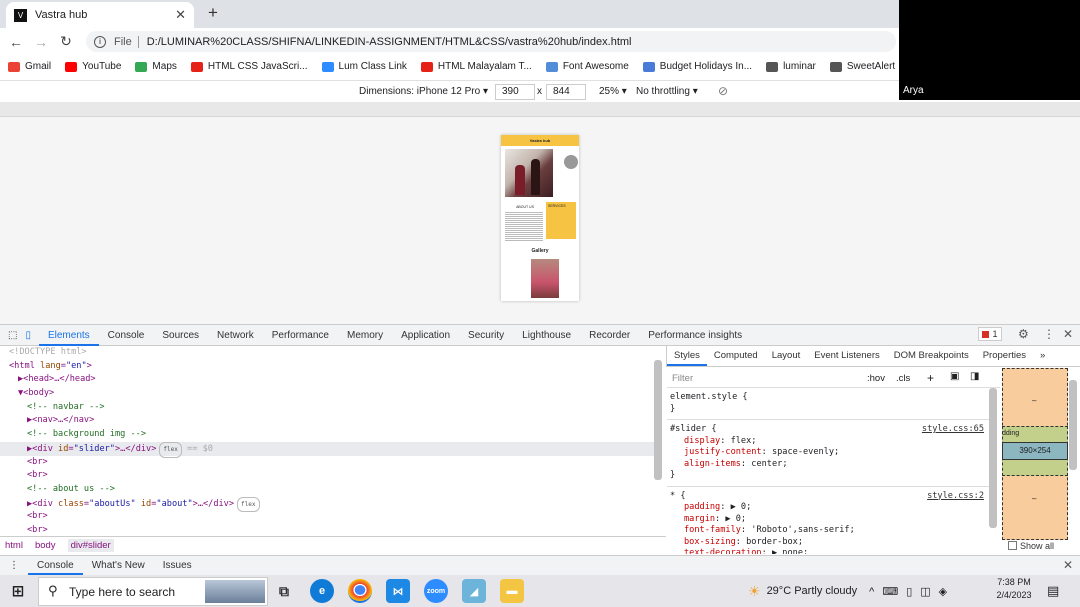 The height and width of the screenshot is (607, 1080). Describe the element at coordinates (331, 367) in the screenshot. I see `dom-node-line: <html lang="en">` at that location.